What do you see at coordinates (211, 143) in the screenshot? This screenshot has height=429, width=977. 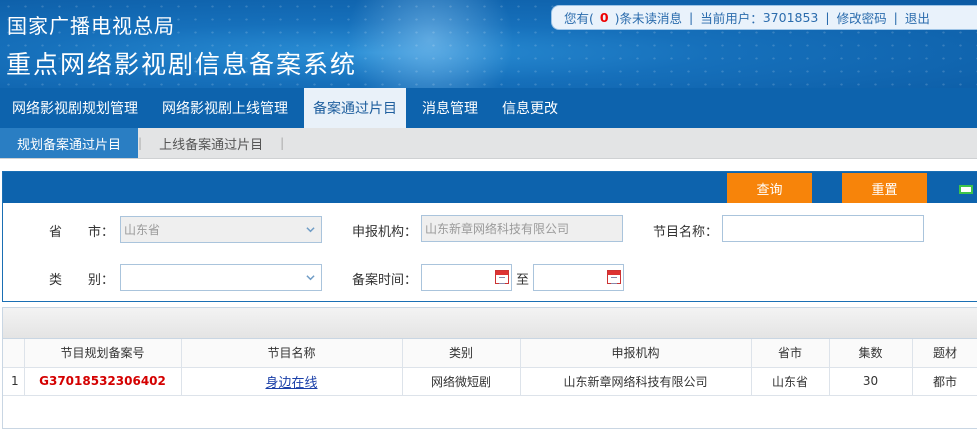 I see `tab-online-approved: 上线备案通过片目` at bounding box center [211, 143].